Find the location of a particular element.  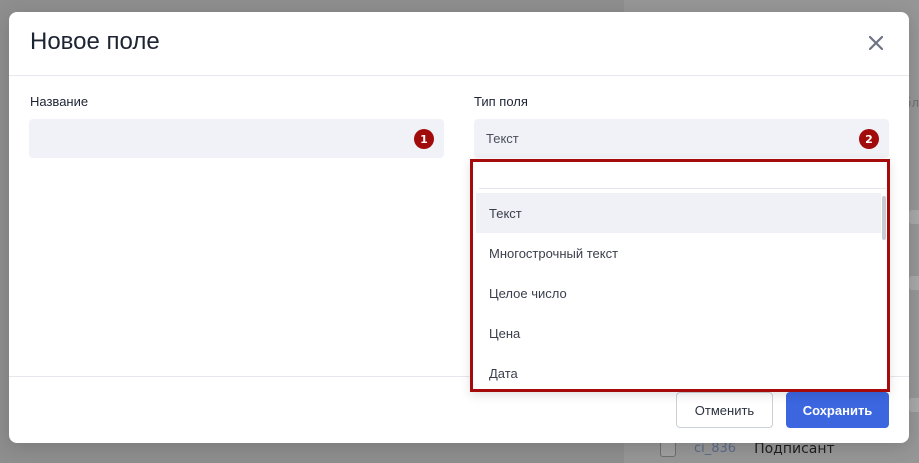

marker-badge: 2 is located at coordinates (869, 139).